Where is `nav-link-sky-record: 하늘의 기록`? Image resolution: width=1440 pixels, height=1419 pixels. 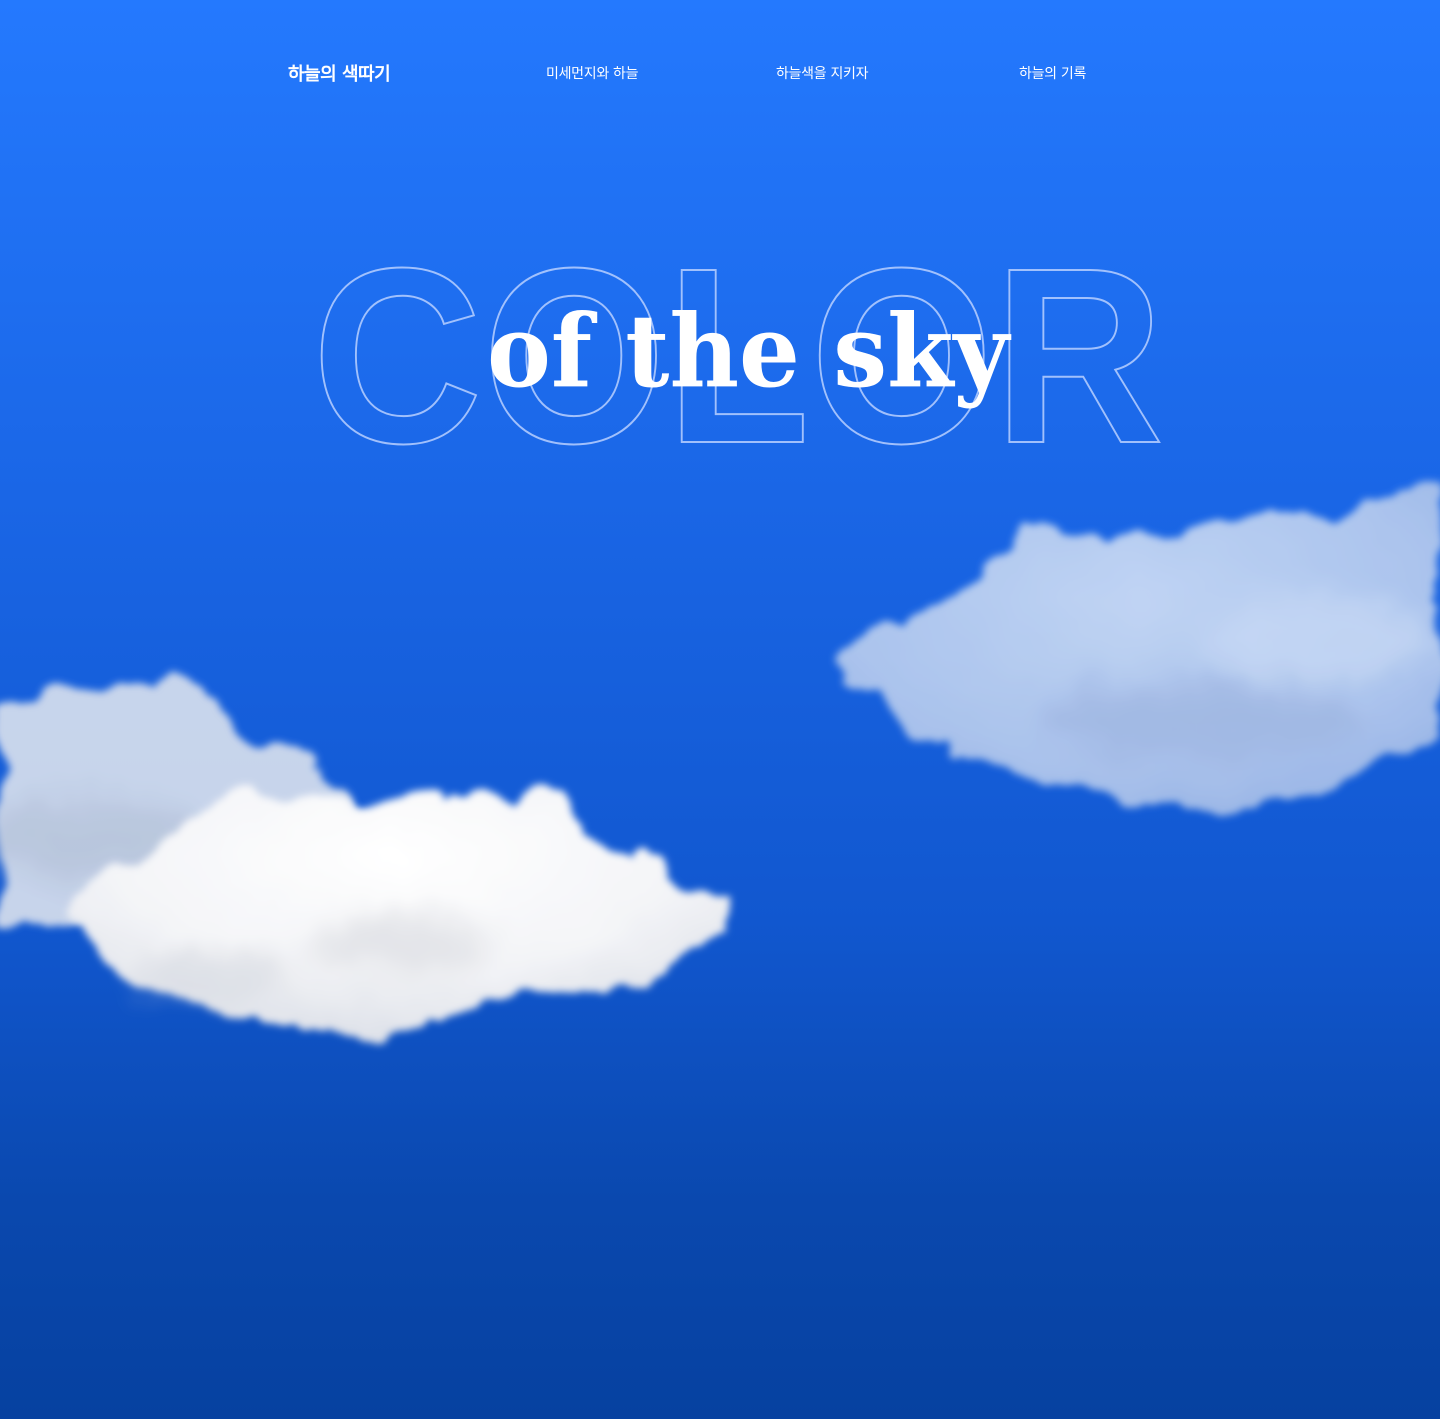 nav-link-sky-record: 하늘의 기록 is located at coordinates (1052, 73).